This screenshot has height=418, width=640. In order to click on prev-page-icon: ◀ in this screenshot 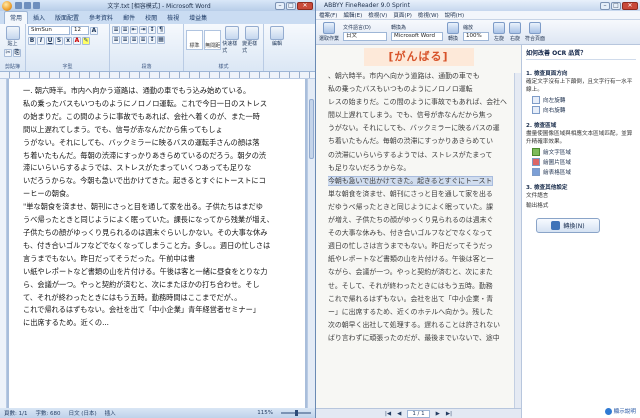, I will do `click(399, 414)`.